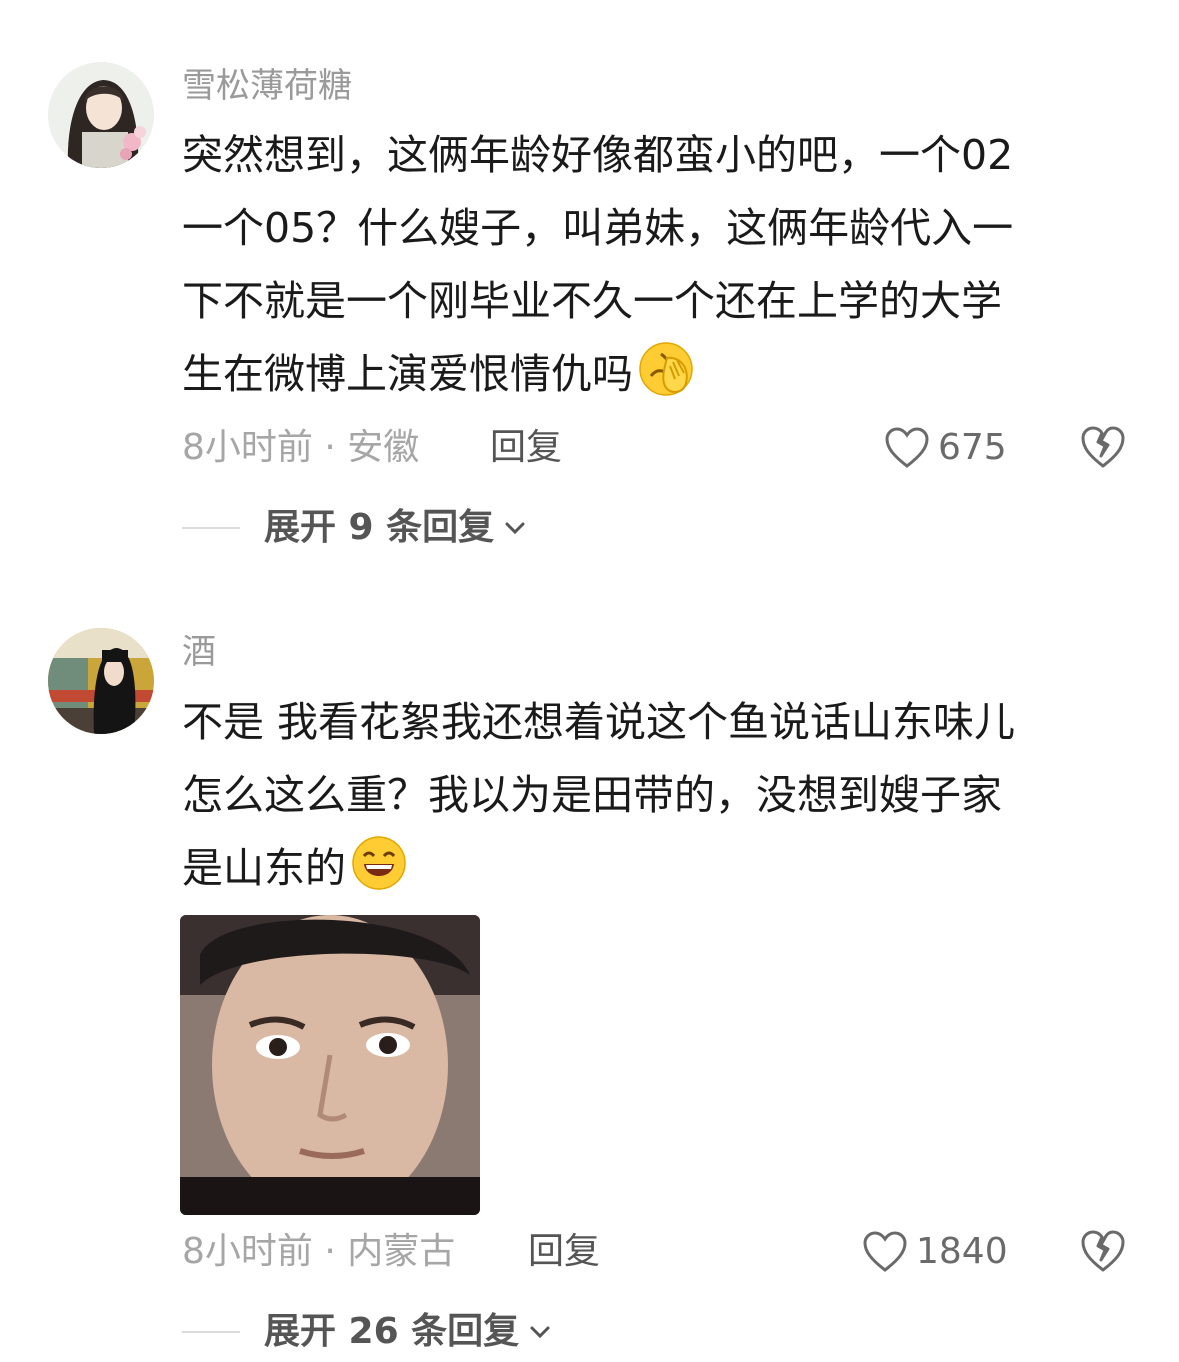  I want to click on comment-line: 下不就是一个刚毕业不久一个还在上学的大学, so click(592, 301).